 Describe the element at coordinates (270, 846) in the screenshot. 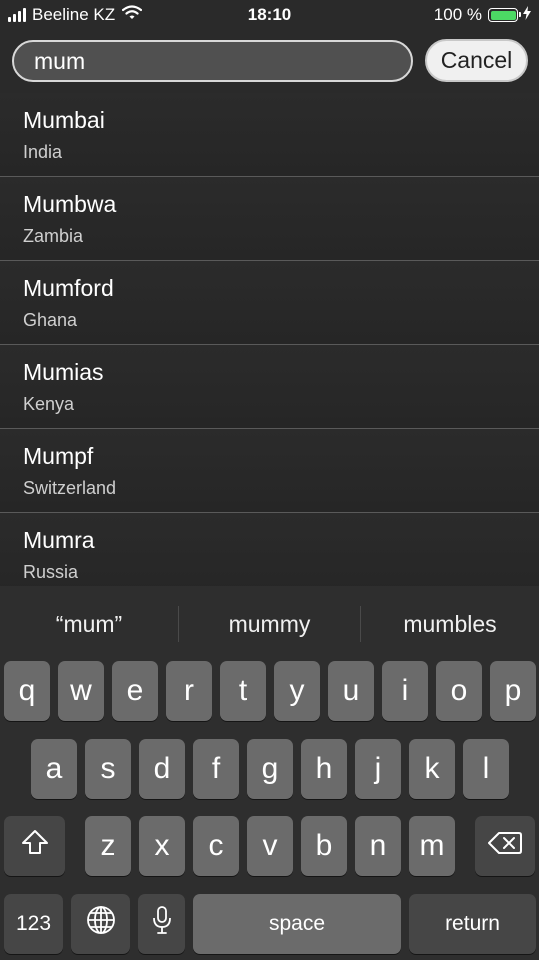

I see `key-v: v` at that location.